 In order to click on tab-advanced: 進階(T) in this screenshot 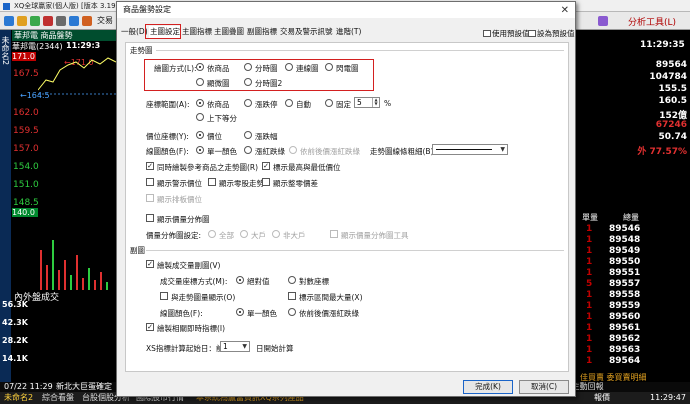, I will do `click(348, 32)`.